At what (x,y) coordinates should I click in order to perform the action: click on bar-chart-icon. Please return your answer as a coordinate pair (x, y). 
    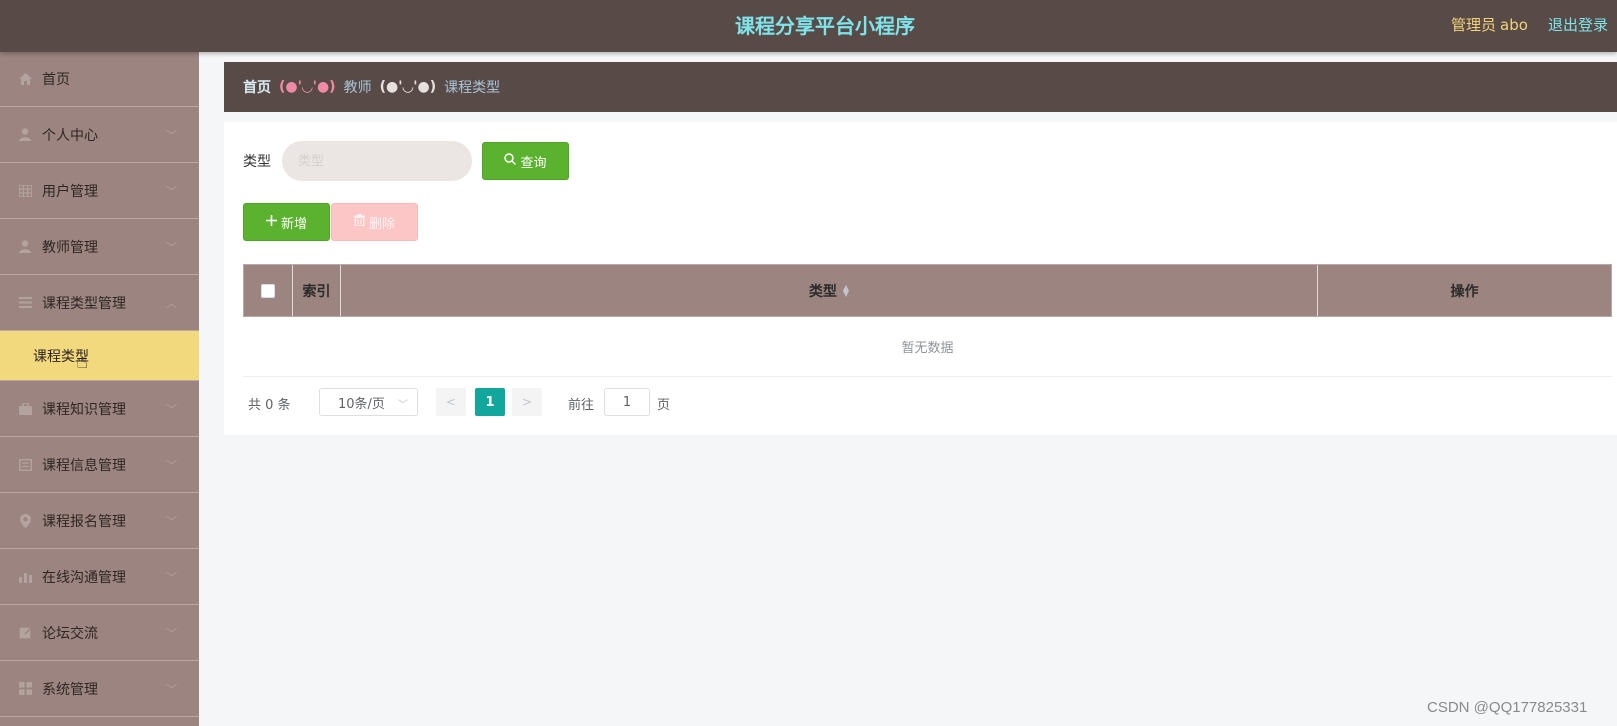
    Looking at the image, I should click on (25, 577).